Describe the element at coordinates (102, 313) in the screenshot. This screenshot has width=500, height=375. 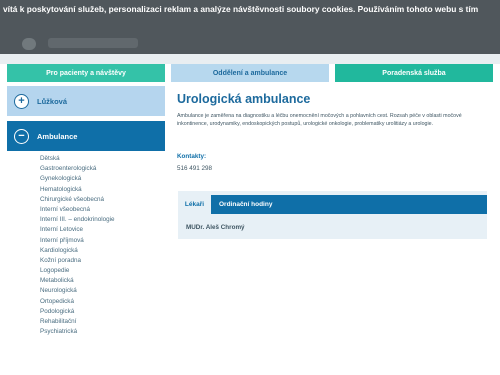
I see `submenu-item: Podologická` at that location.